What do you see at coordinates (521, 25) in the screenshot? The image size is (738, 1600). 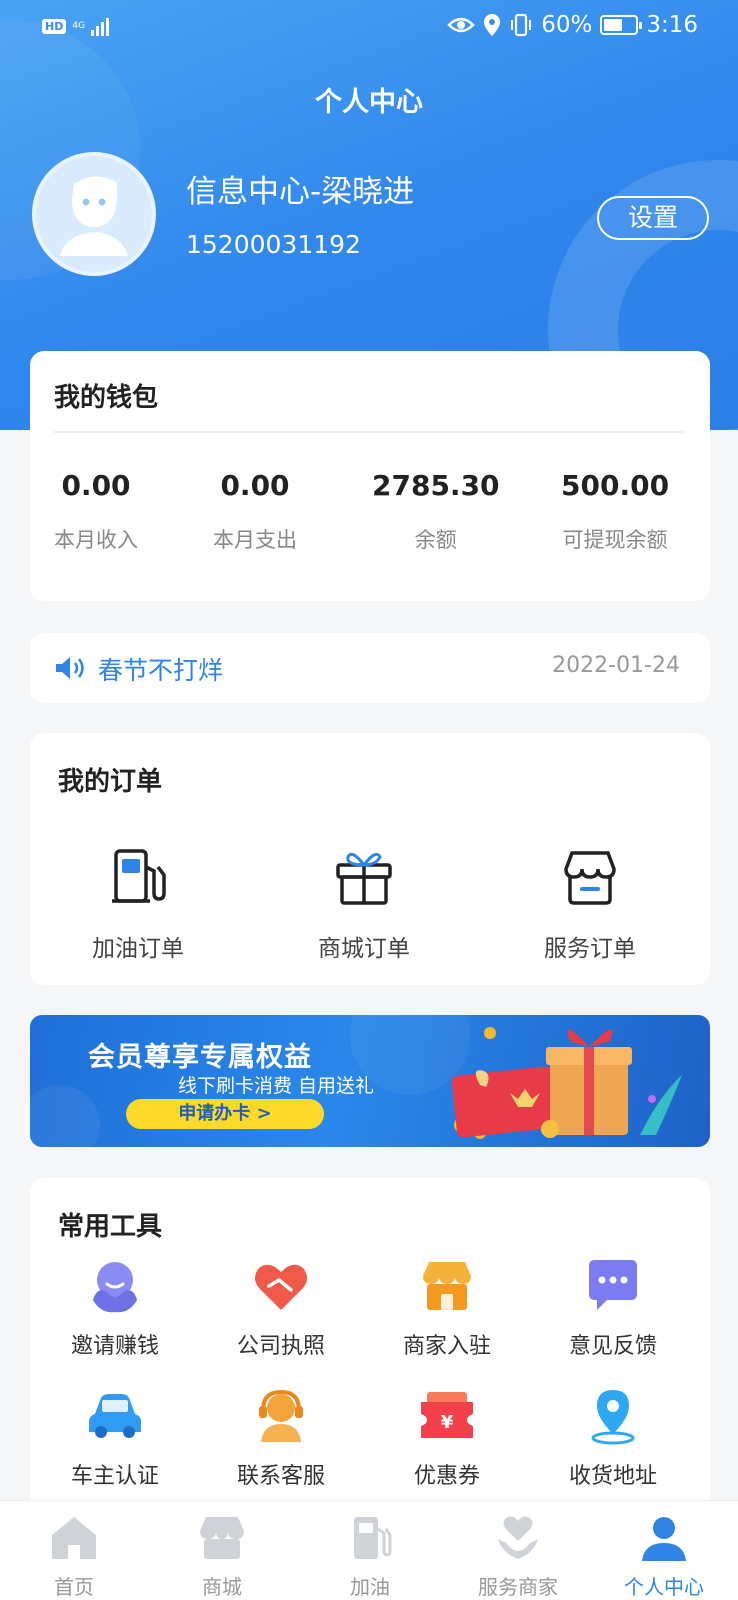 I see `vibrate-icon` at bounding box center [521, 25].